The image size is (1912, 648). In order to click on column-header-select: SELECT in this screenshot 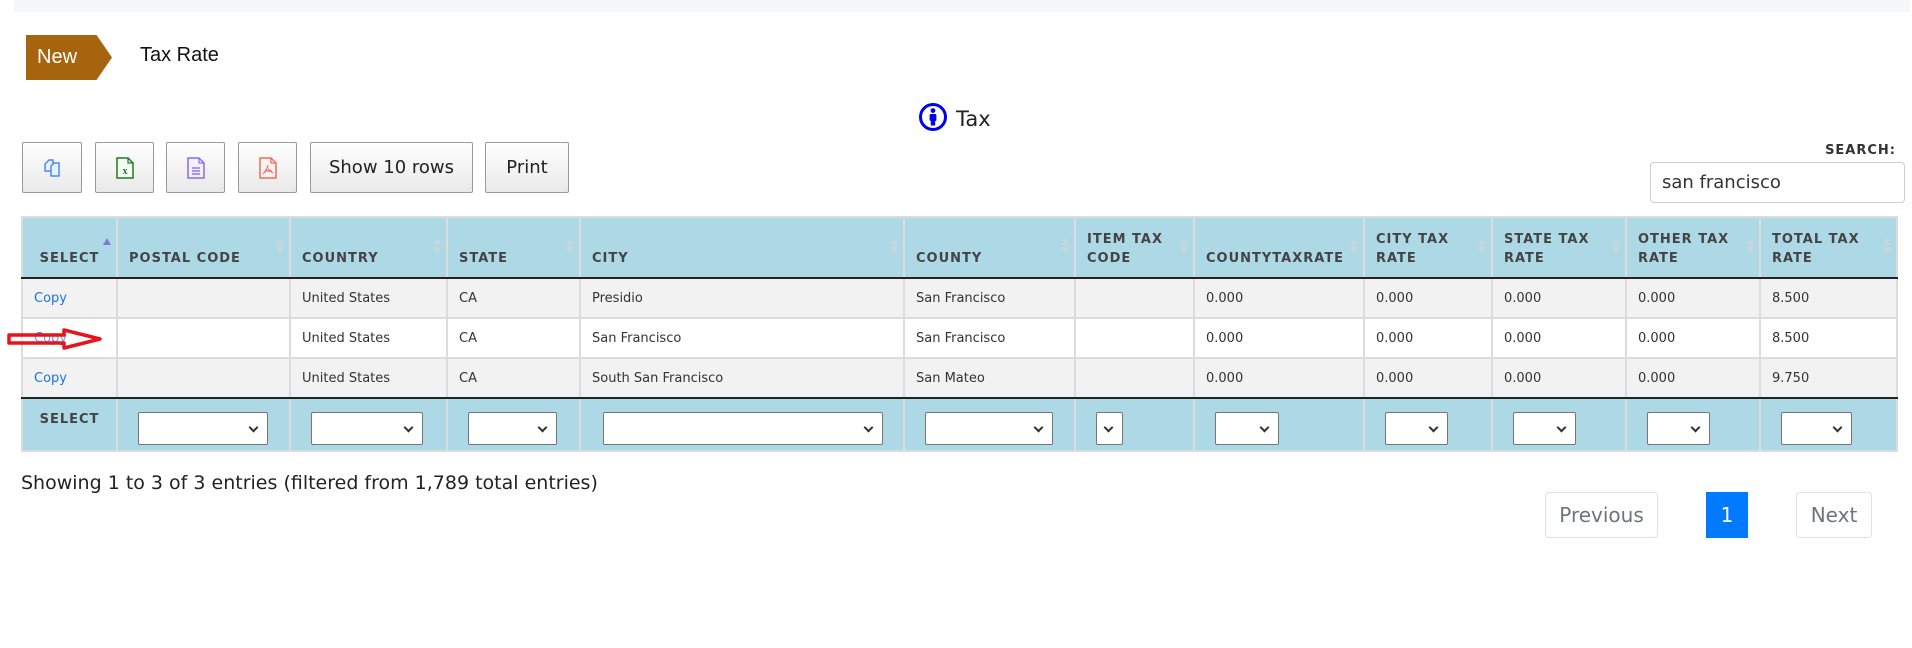, I will do `click(69, 247)`.